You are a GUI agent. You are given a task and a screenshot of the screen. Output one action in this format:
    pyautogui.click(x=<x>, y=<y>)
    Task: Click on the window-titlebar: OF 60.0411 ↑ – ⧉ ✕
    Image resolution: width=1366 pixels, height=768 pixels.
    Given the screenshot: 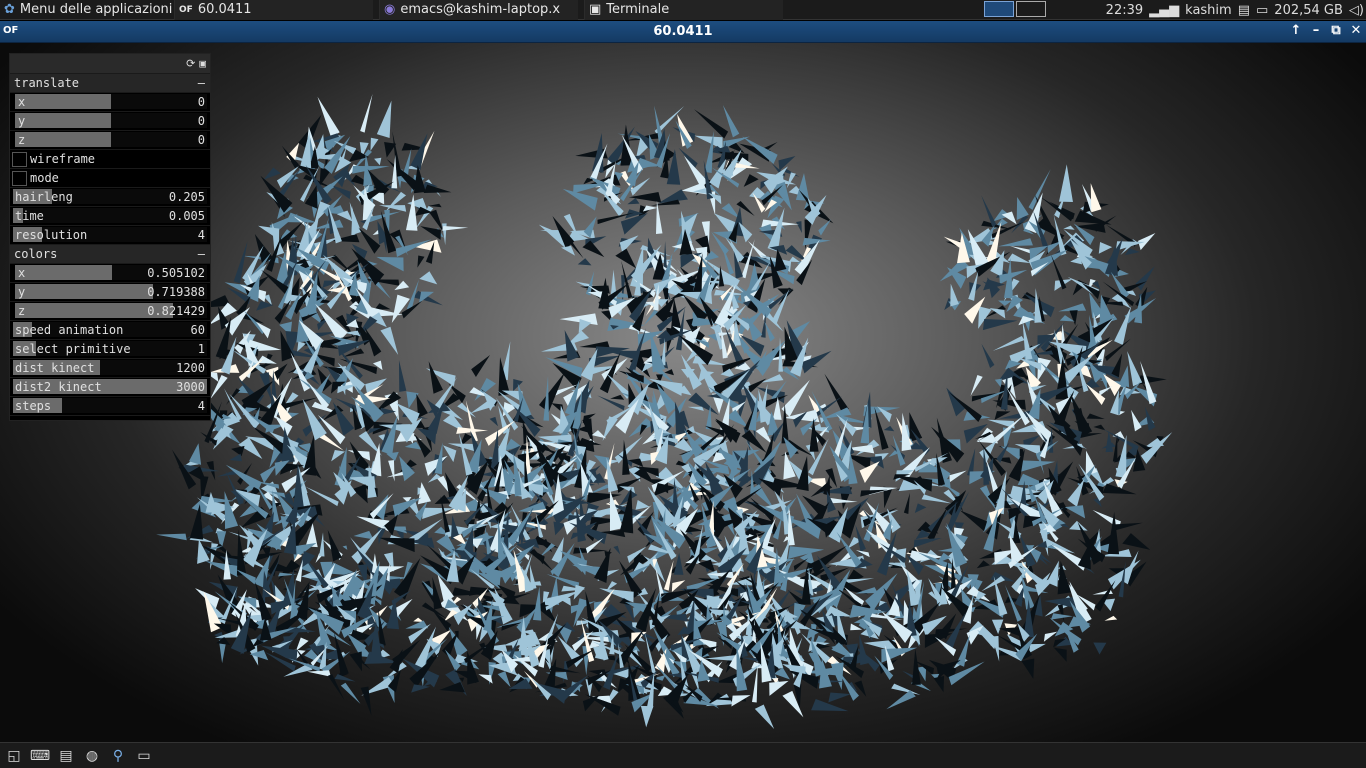 What is the action you would take?
    pyautogui.click(x=683, y=32)
    